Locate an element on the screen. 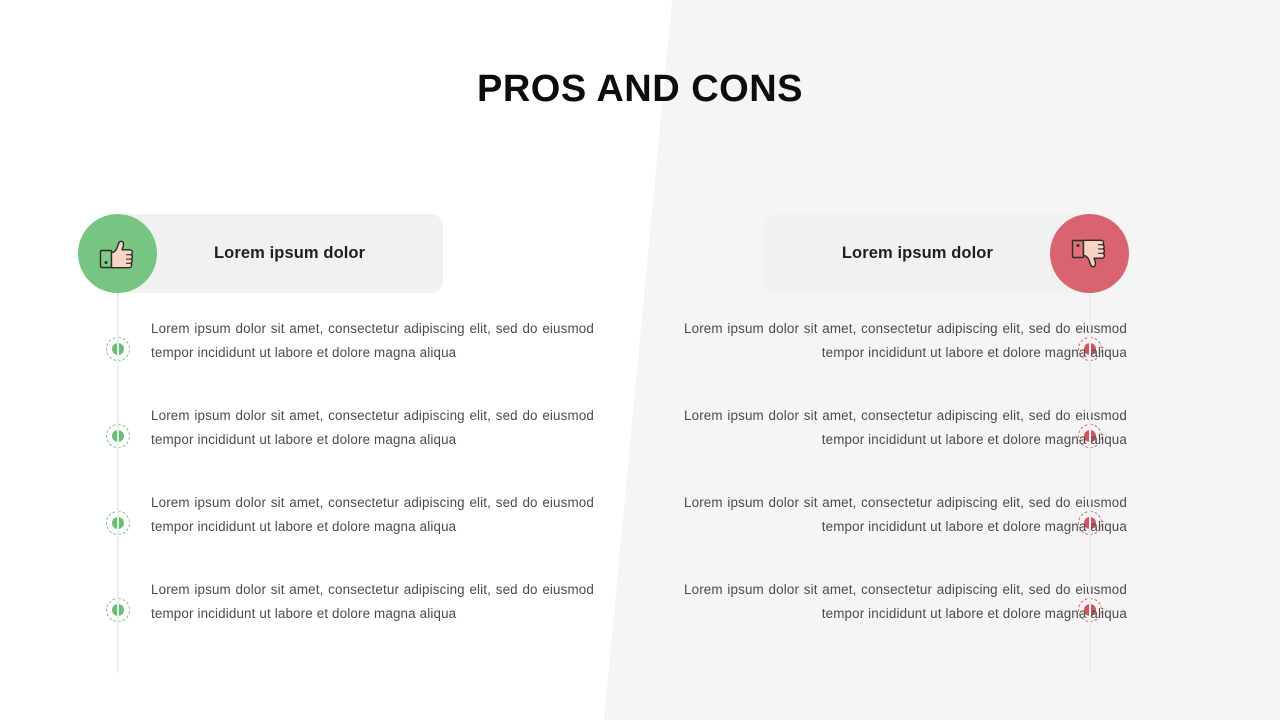  pros-timeline-spine is located at coordinates (118, 483).